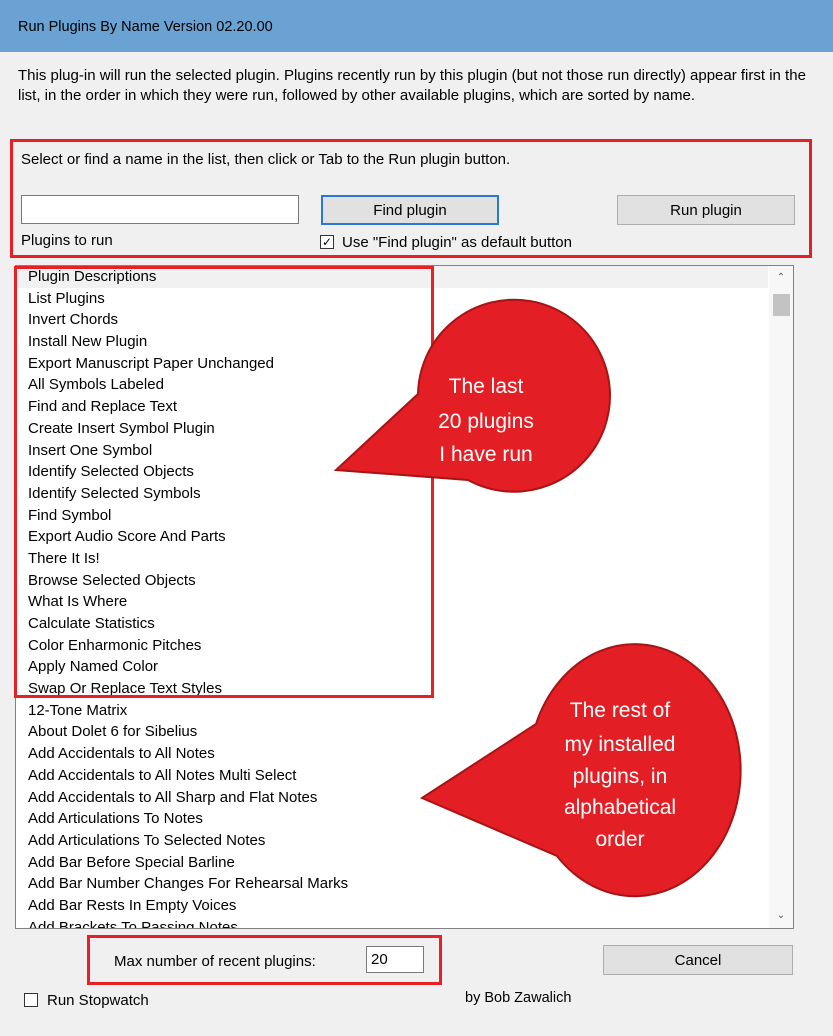 The image size is (833, 1036). I want to click on recent-callout-line-3: I have run, so click(485, 454).